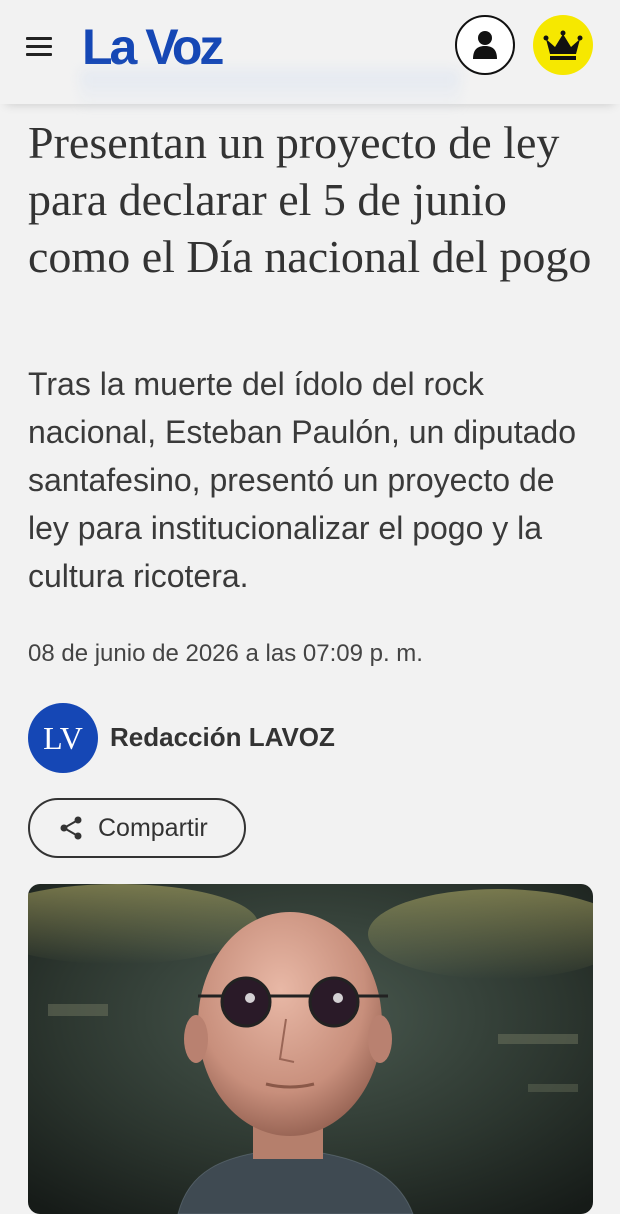  What do you see at coordinates (225, 653) in the screenshot?
I see `article-date: 08 de junio de 2026 a las 07:09 p. m.` at bounding box center [225, 653].